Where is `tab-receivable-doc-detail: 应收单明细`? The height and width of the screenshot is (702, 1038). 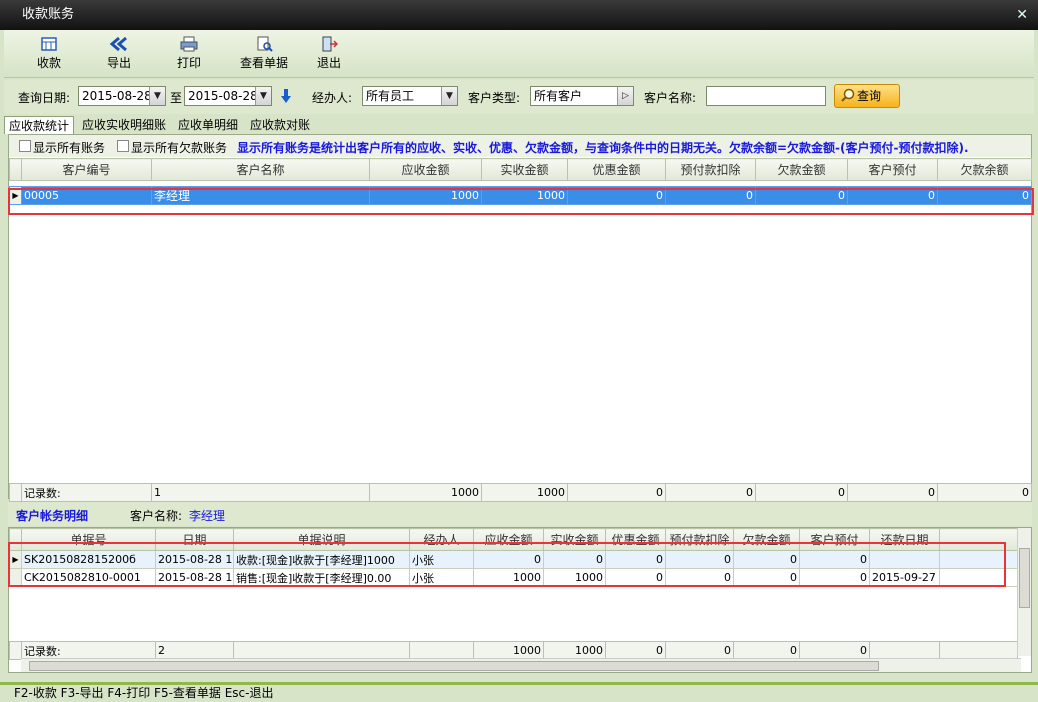
tab-receivable-doc-detail: 应收单明细 is located at coordinates (208, 125).